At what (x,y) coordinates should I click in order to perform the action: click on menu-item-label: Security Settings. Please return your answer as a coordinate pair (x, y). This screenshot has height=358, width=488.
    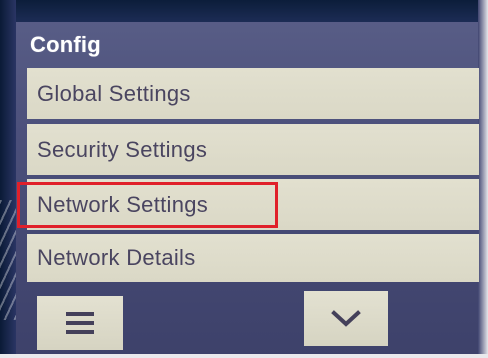
    Looking at the image, I should click on (122, 149).